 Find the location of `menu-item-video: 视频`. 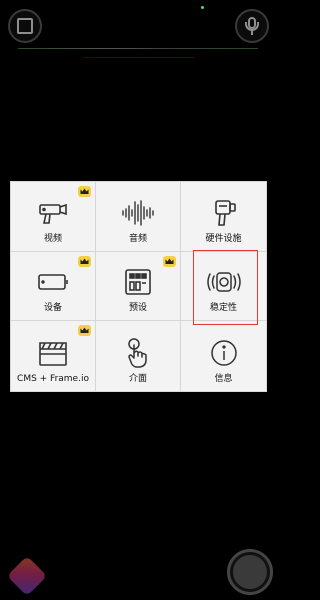

menu-item-video: 视频 is located at coordinates (53, 217).